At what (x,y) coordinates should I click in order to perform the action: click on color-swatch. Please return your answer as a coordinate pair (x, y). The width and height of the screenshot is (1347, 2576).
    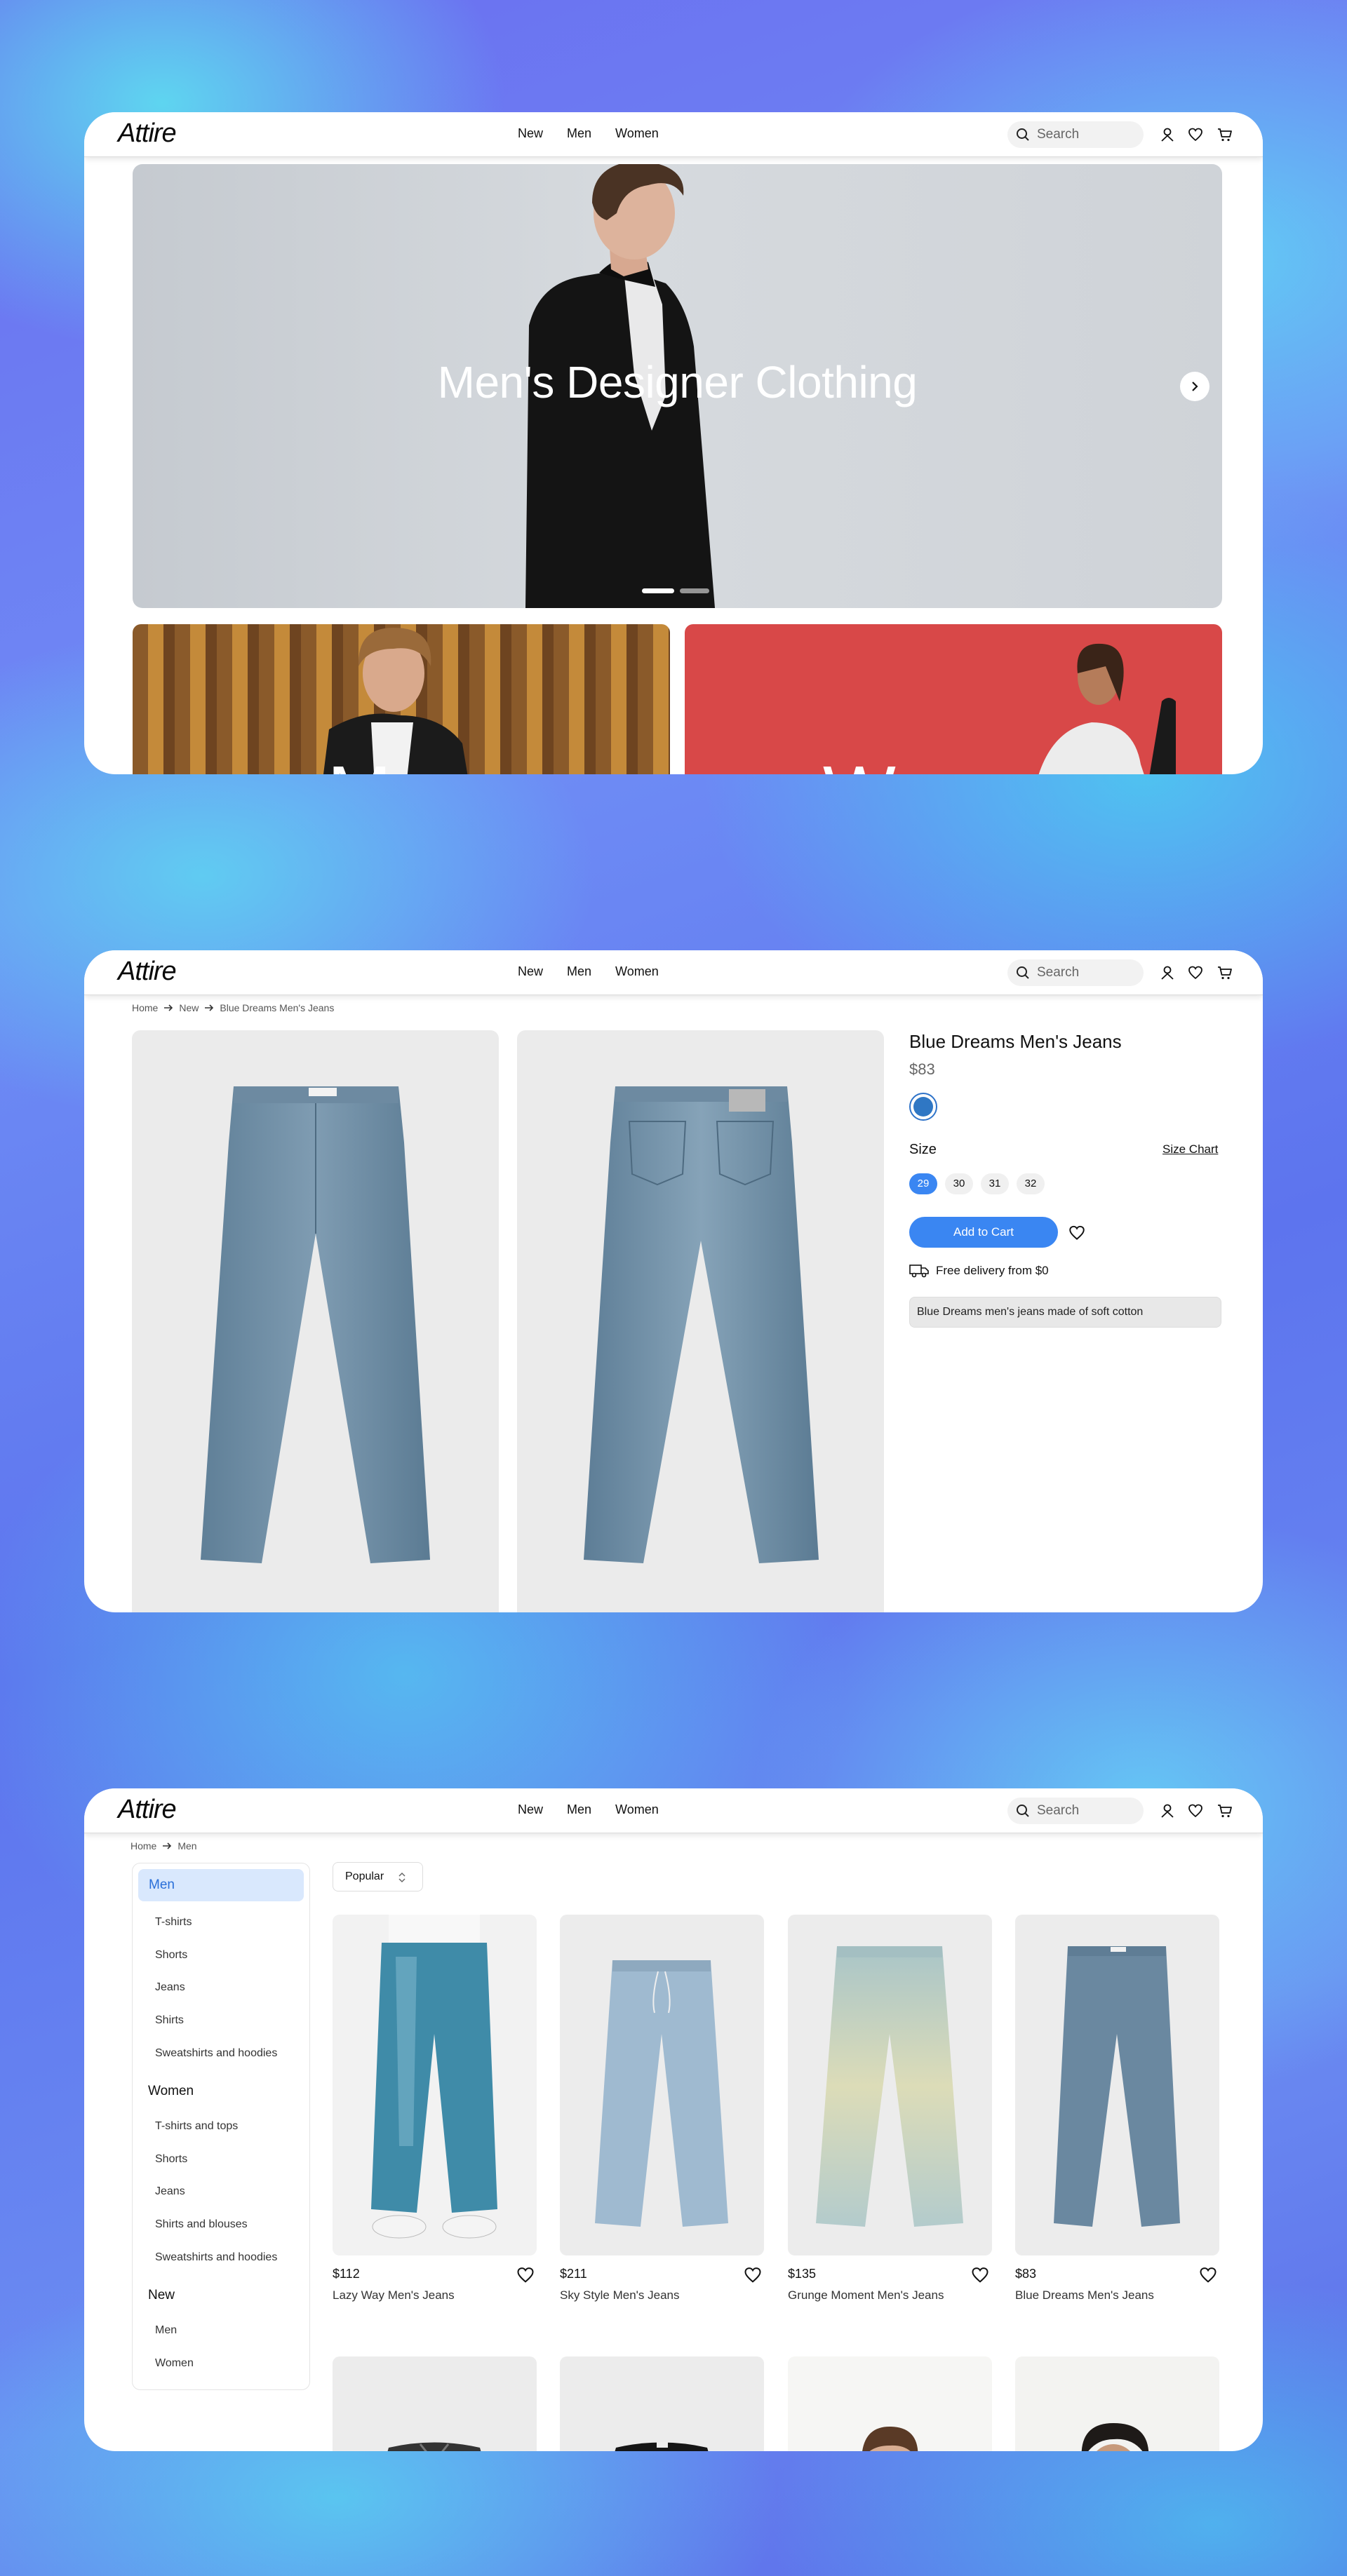
    Looking at the image, I should click on (923, 1107).